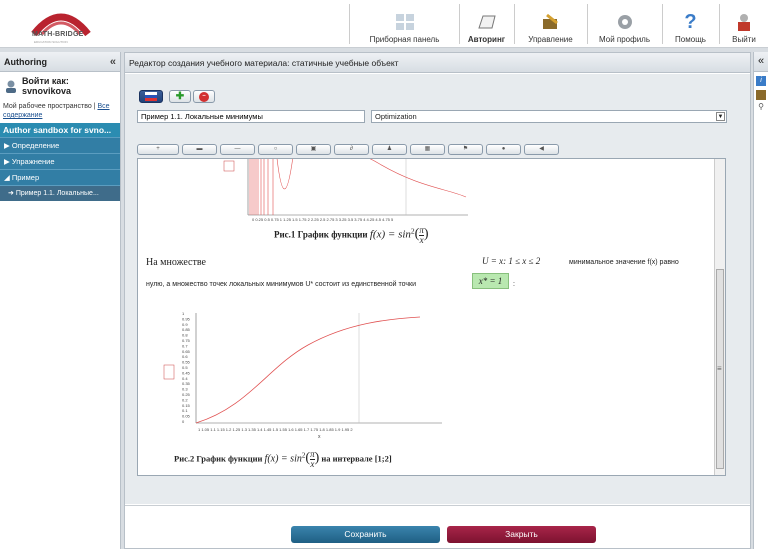 The height and width of the screenshot is (549, 768). Describe the element at coordinates (317, 458) in the screenshot. I see `figure2-paren-close: )` at that location.